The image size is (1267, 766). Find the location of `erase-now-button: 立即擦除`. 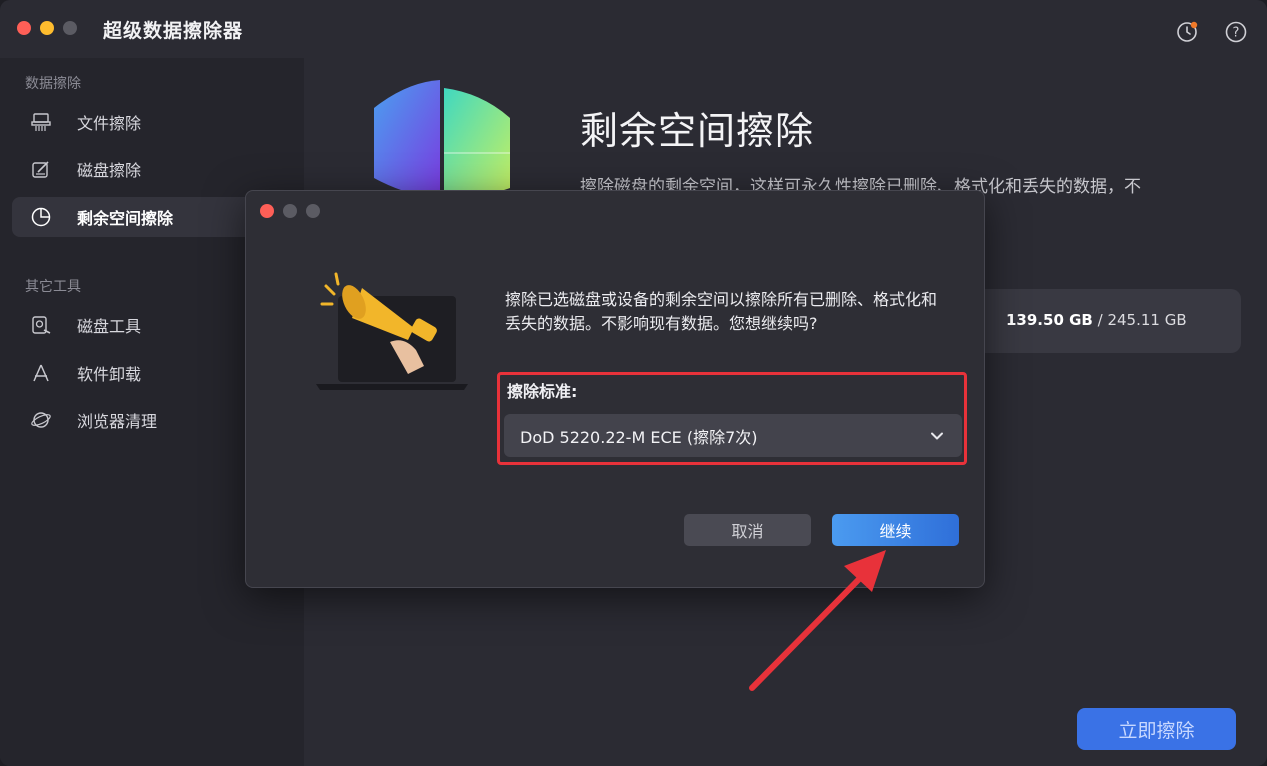

erase-now-button: 立即擦除 is located at coordinates (1156, 729).